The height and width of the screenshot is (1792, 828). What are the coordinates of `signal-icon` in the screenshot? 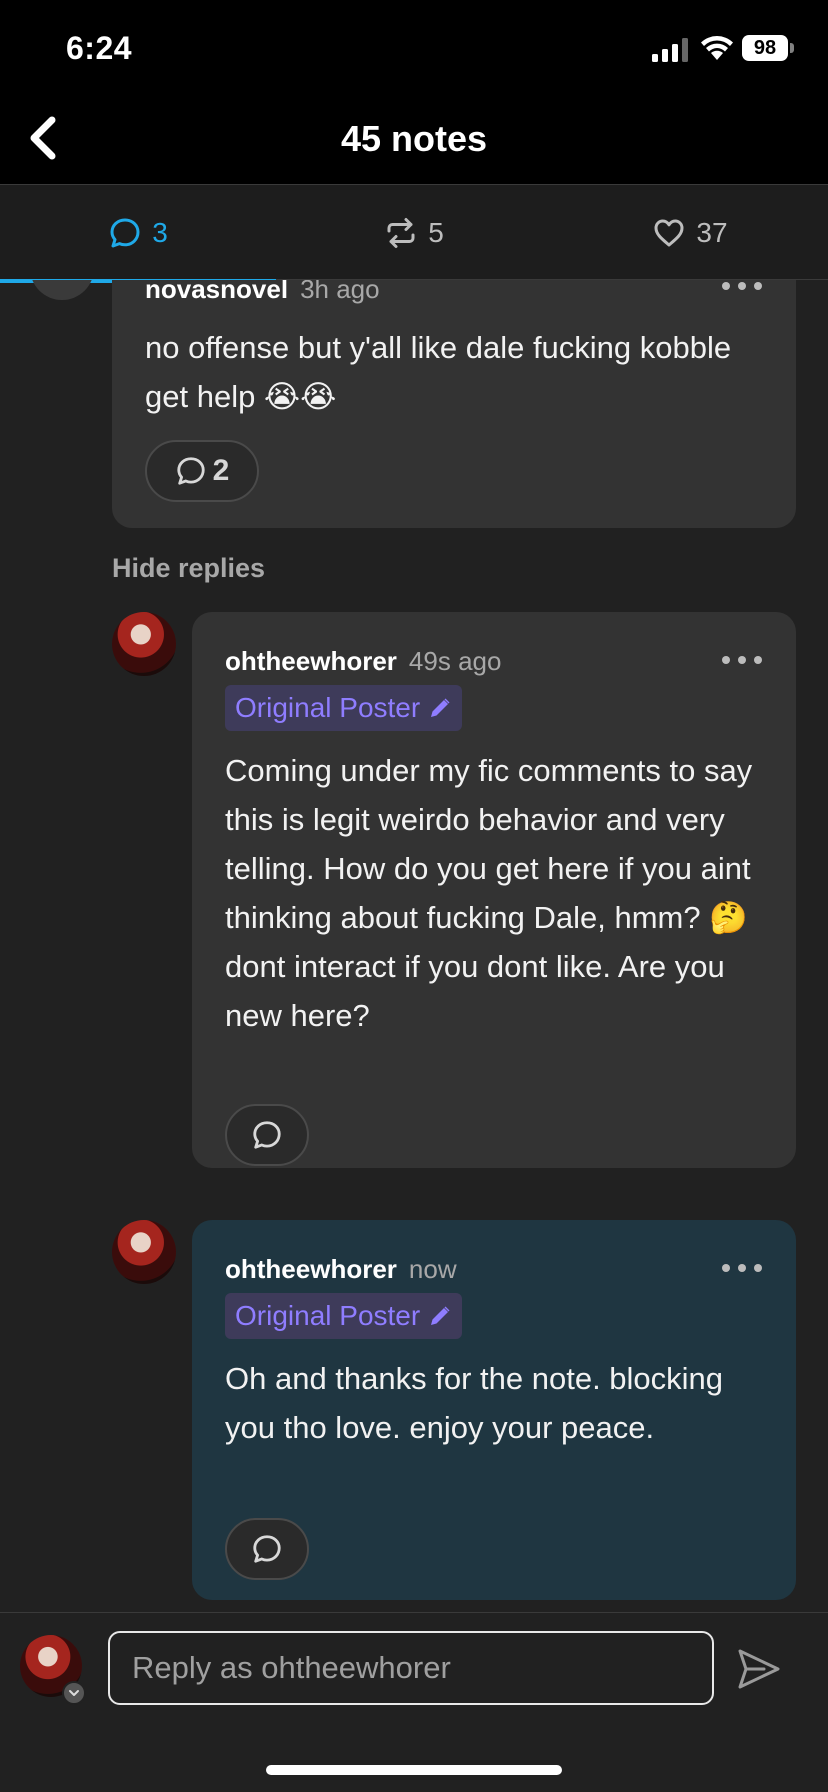 It's located at (670, 50).